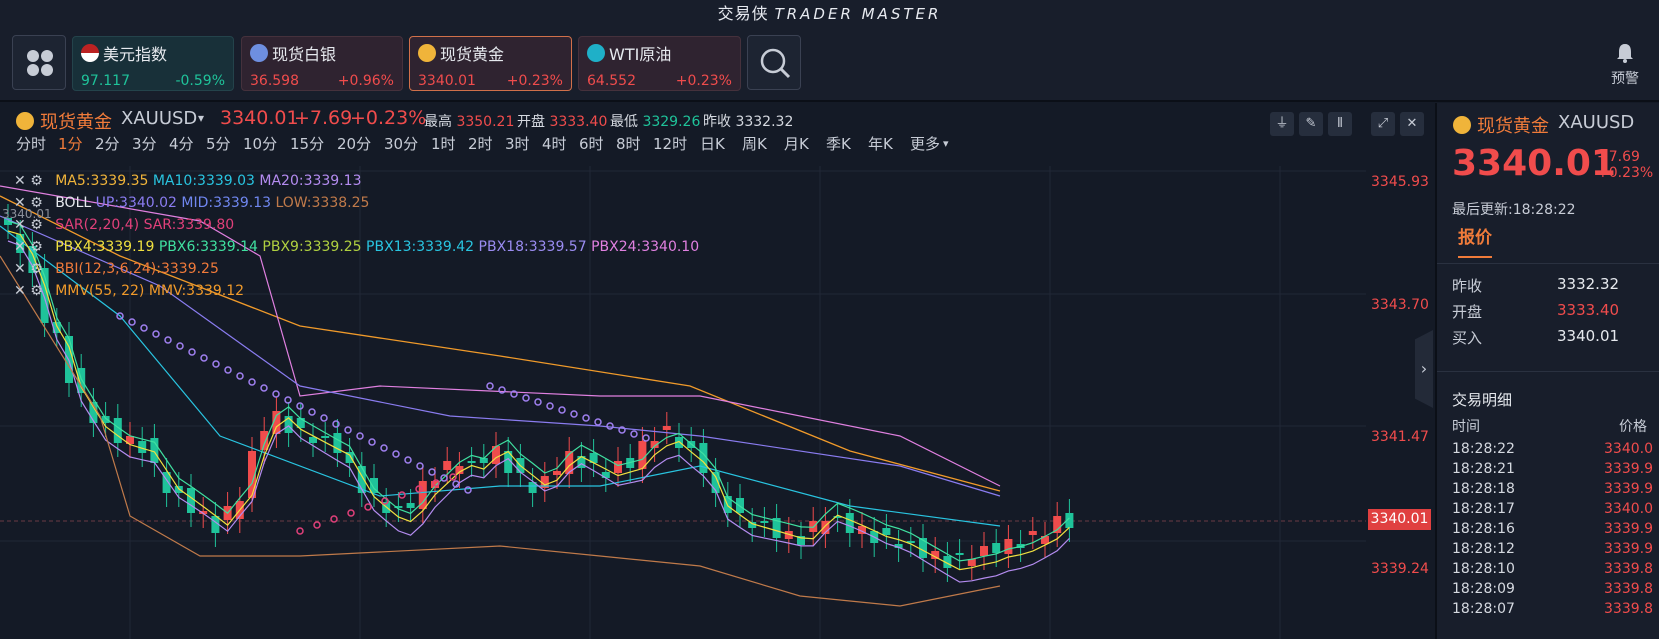  I want to click on tab-timeframe: 4时, so click(554, 143).